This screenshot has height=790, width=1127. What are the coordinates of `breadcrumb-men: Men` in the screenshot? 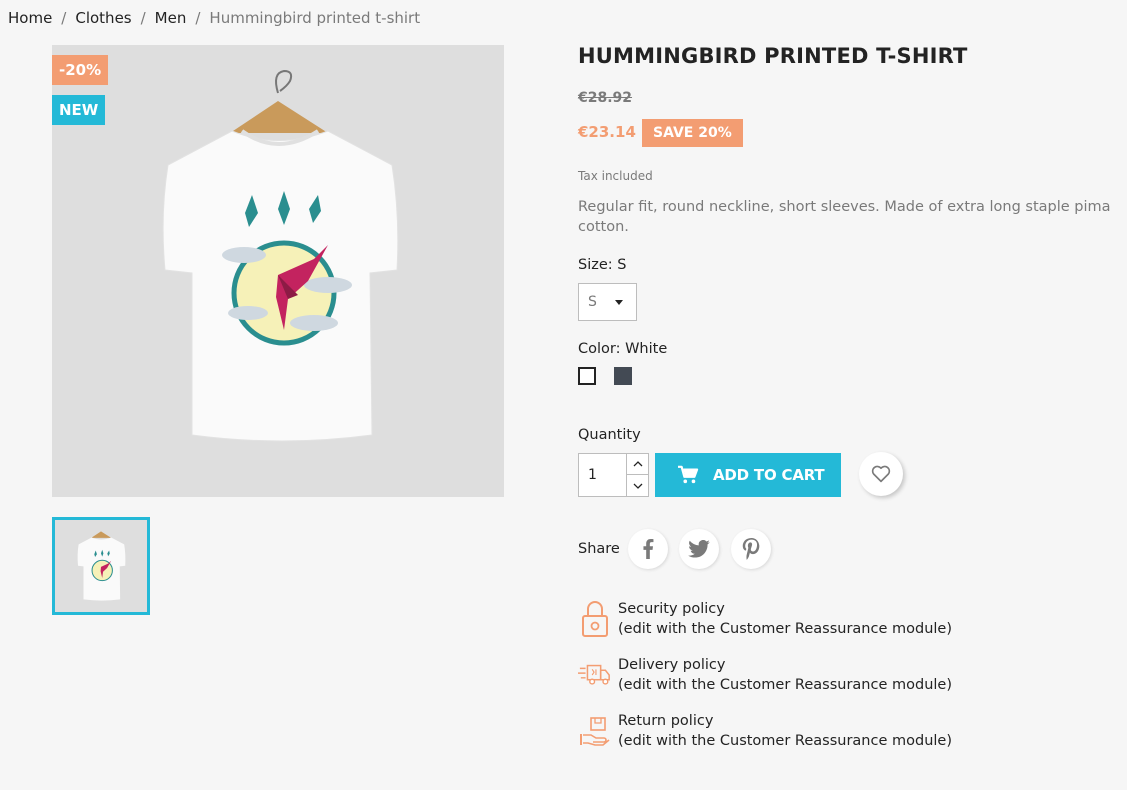 It's located at (171, 18).